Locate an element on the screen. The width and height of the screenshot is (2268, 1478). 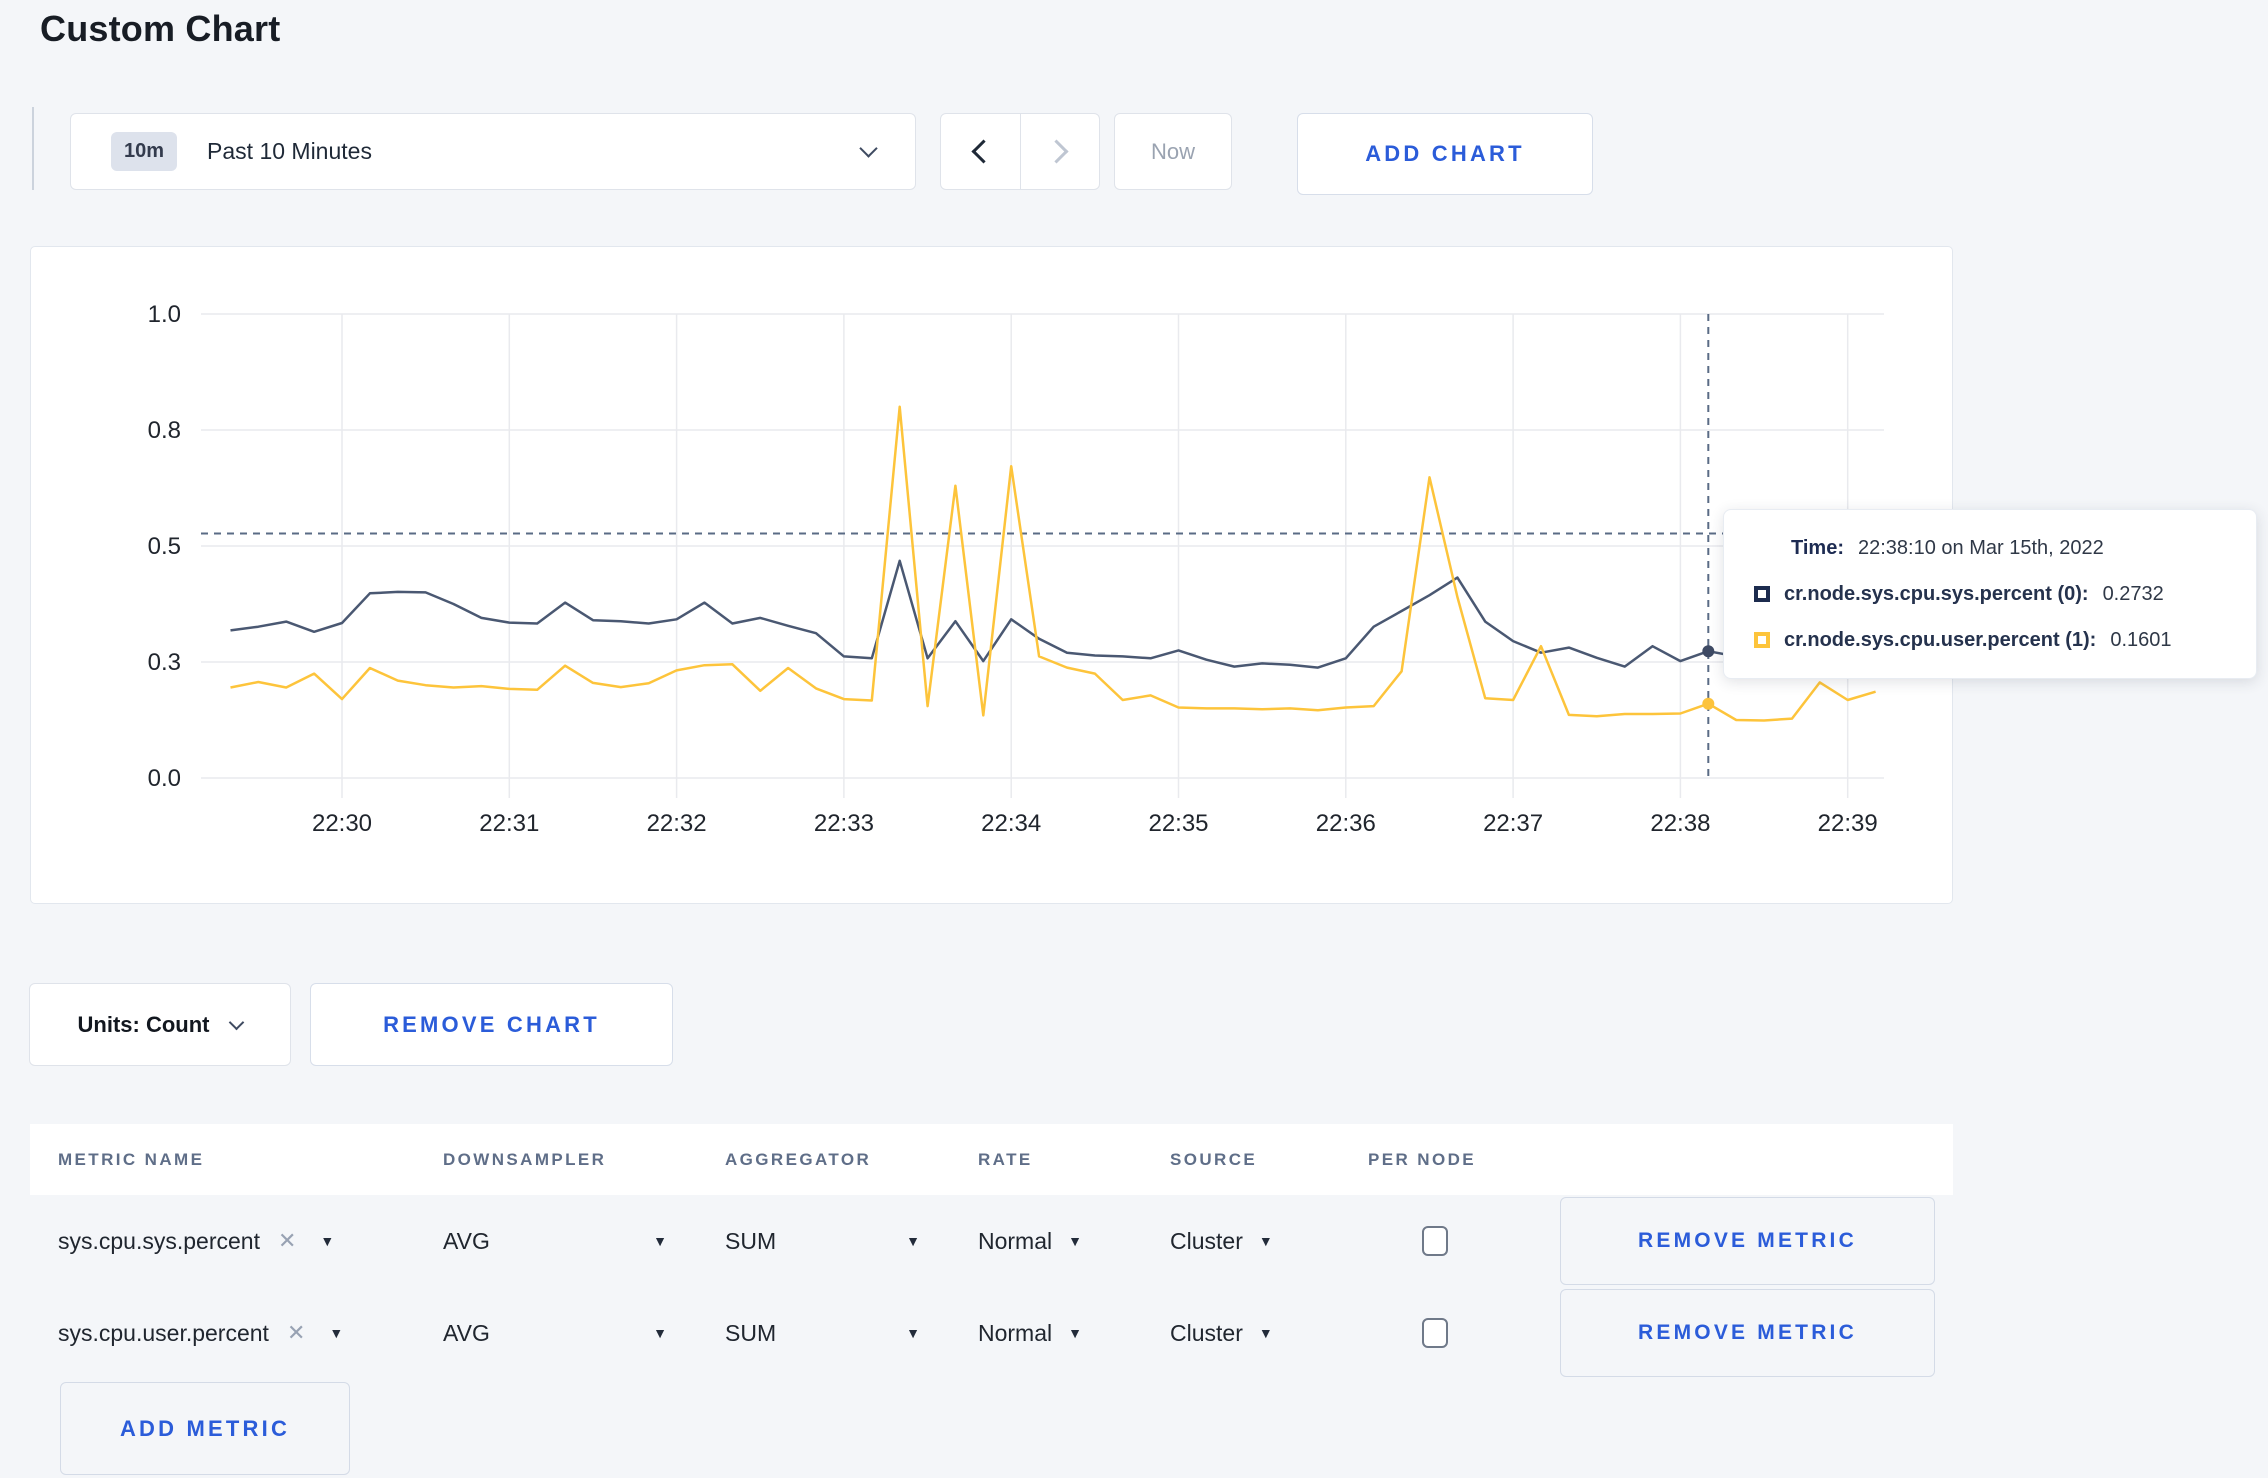
metric-name-select: sys.cpu.sys.percent ✕ ▼ is located at coordinates (250, 1241).